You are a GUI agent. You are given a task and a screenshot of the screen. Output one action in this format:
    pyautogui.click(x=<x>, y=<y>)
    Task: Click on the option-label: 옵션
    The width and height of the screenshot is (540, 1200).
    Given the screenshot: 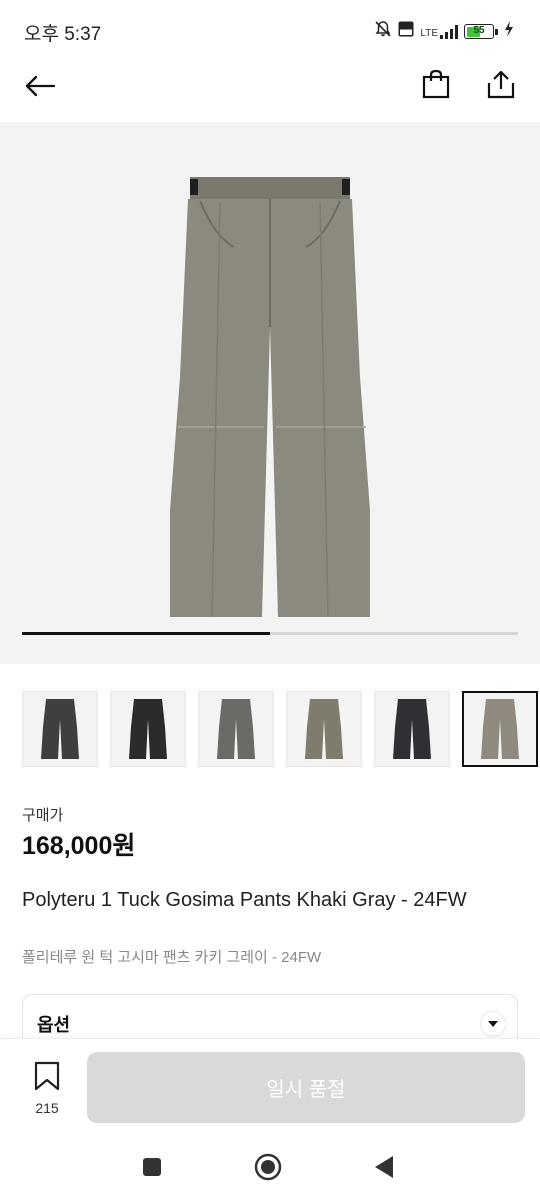 What is the action you would take?
    pyautogui.click(x=54, y=1025)
    